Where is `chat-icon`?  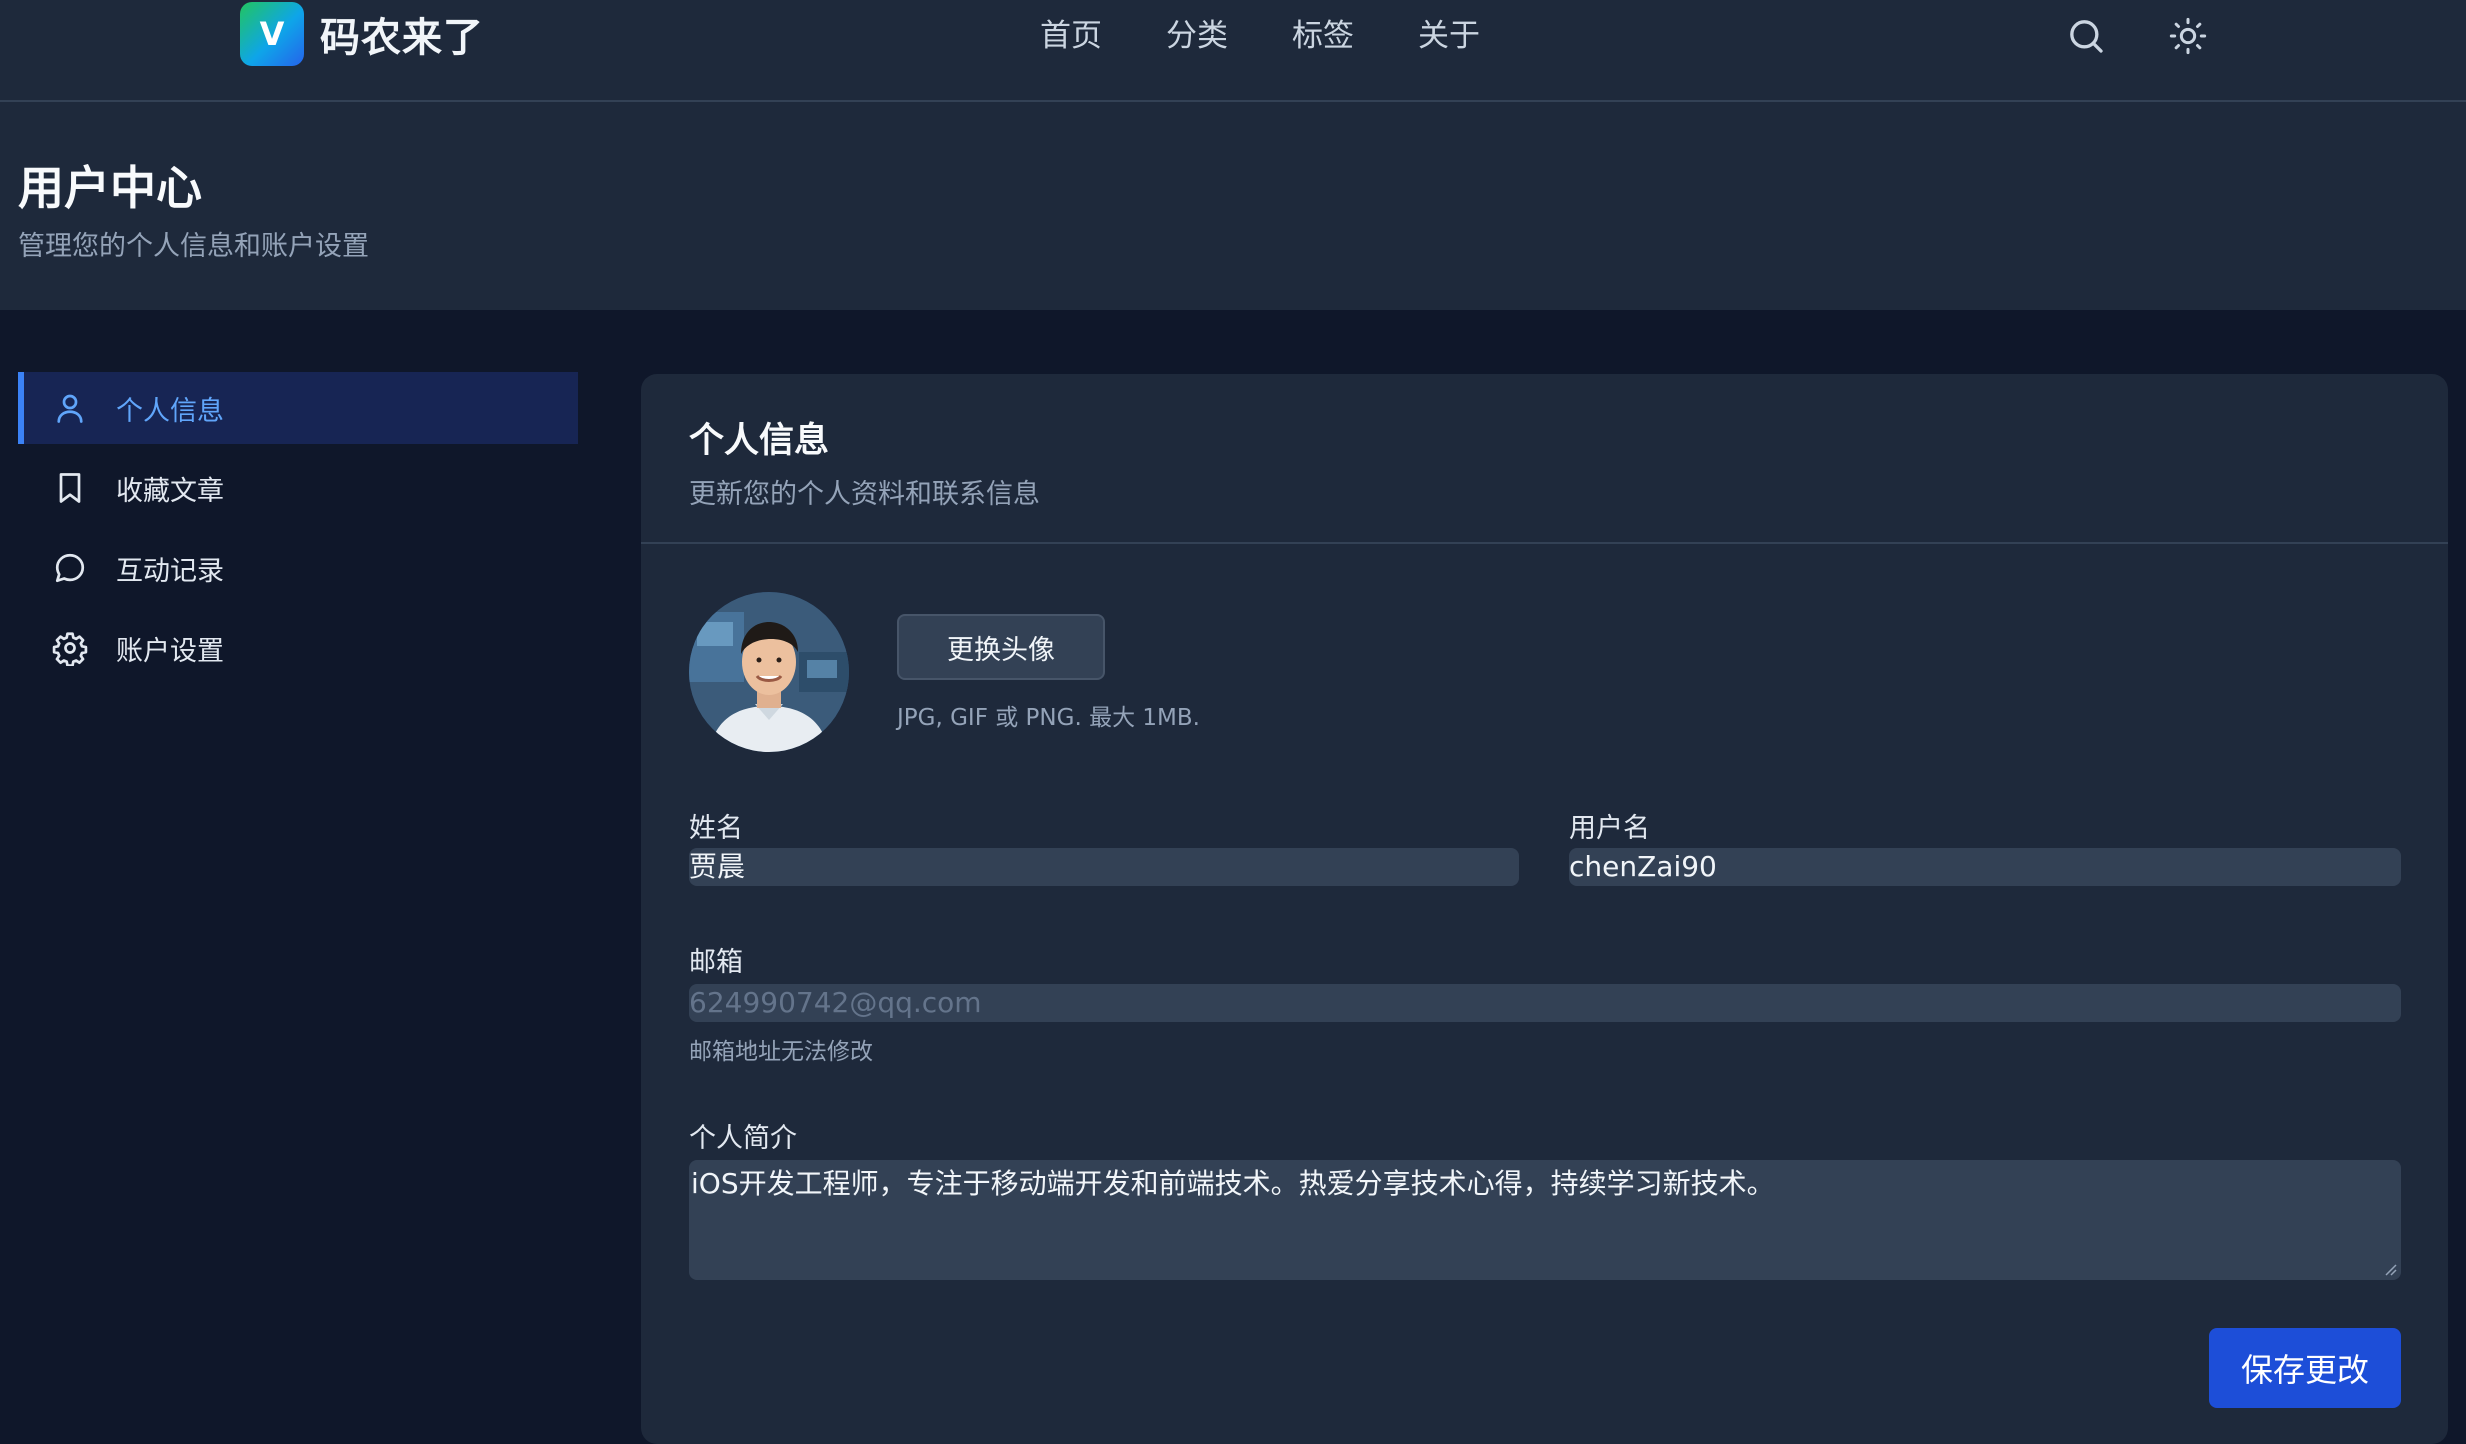 chat-icon is located at coordinates (70, 568).